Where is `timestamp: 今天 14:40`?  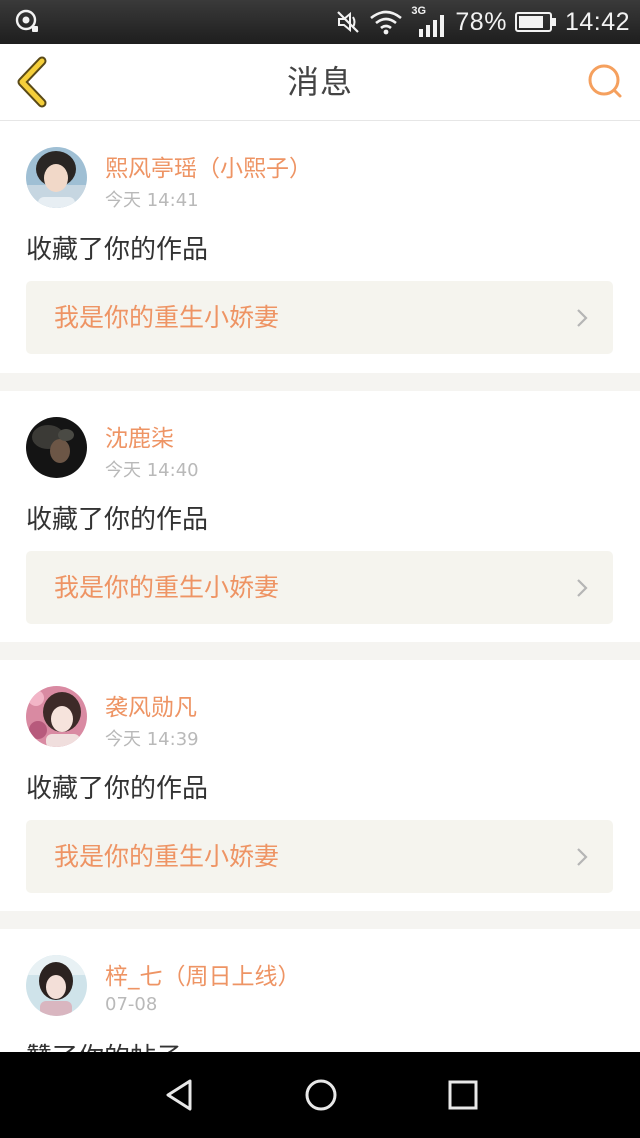
timestamp: 今天 14:40 is located at coordinates (152, 470).